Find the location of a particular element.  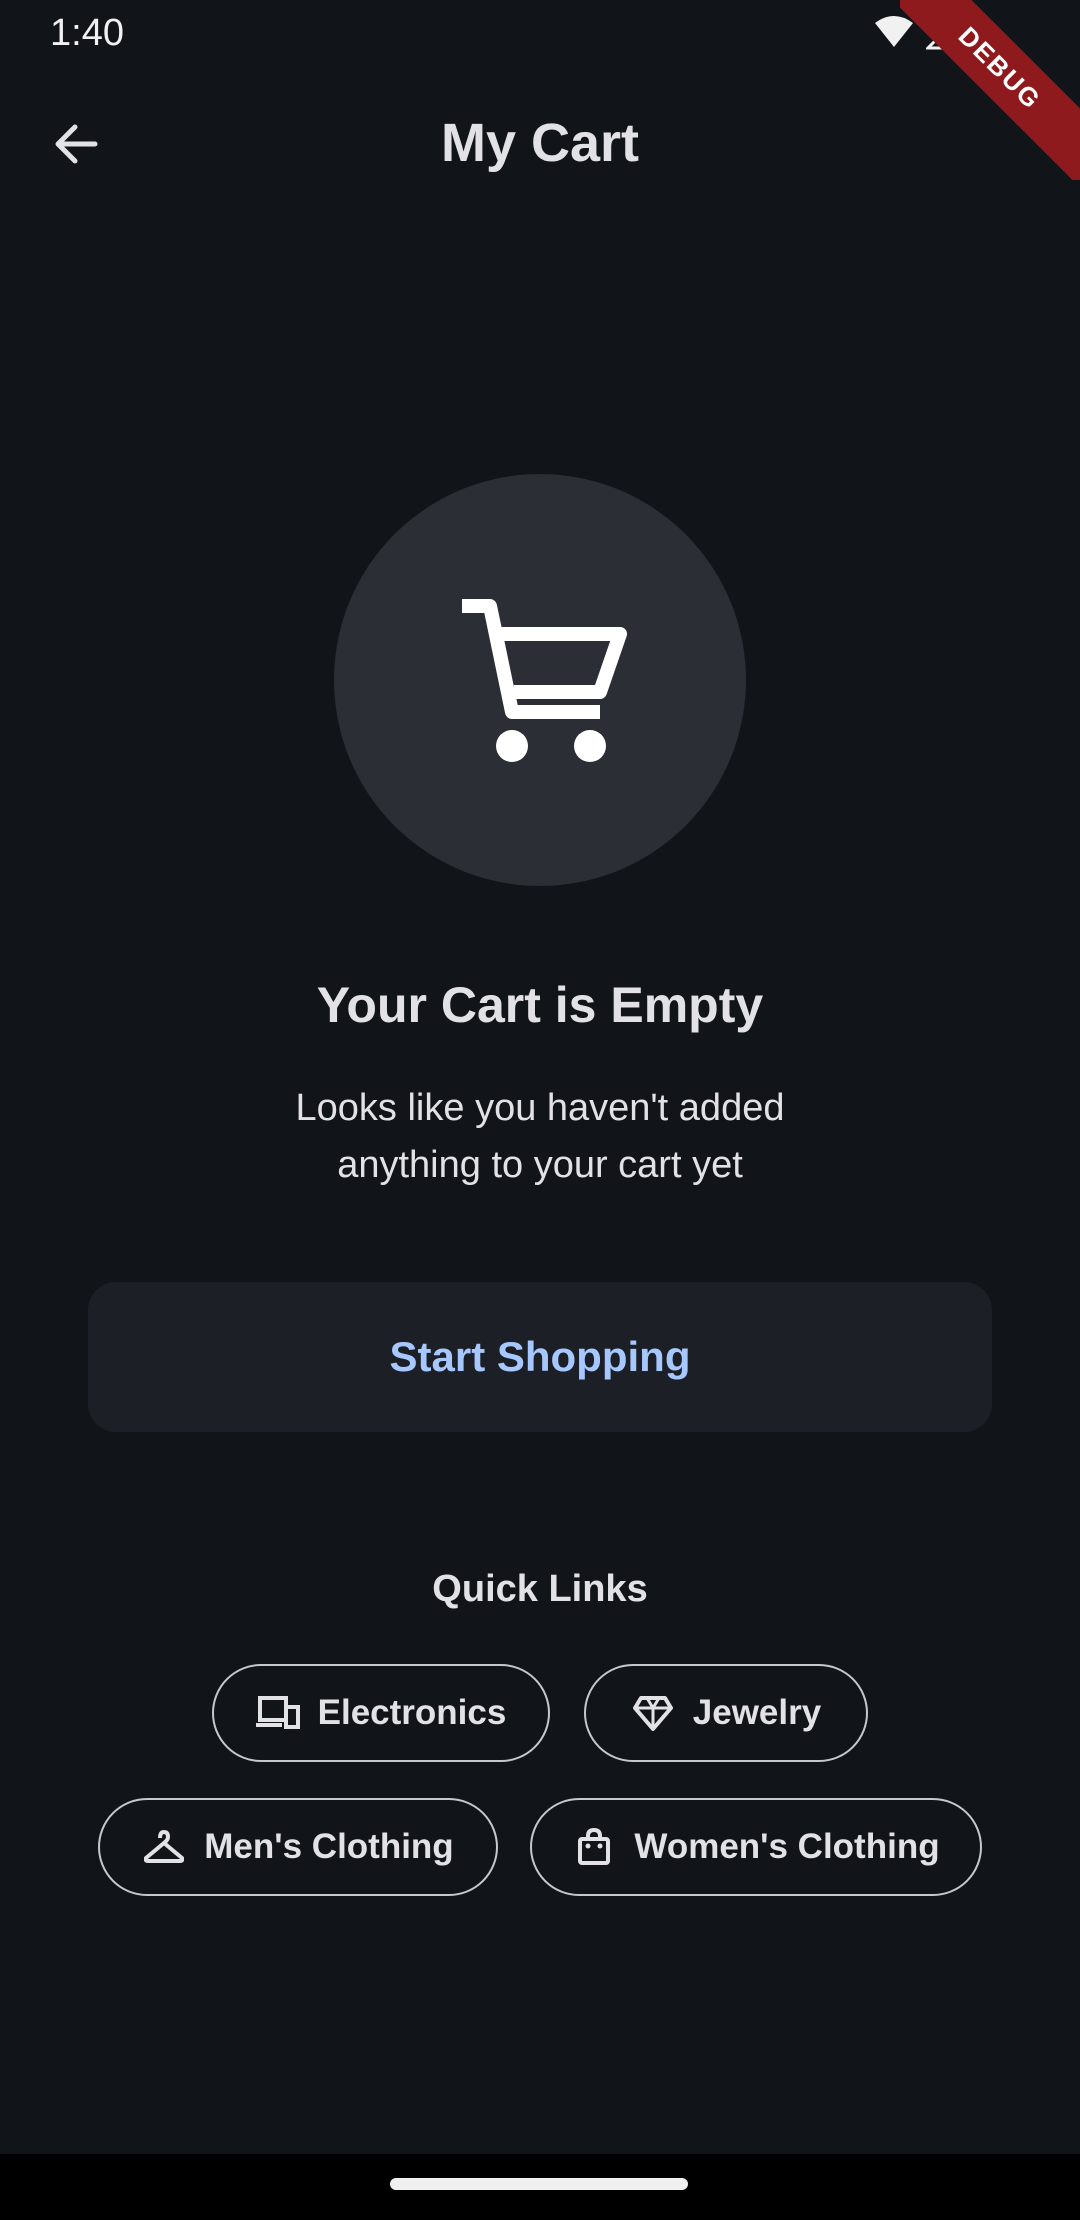

shopping-cart-icon is located at coordinates (540, 680).